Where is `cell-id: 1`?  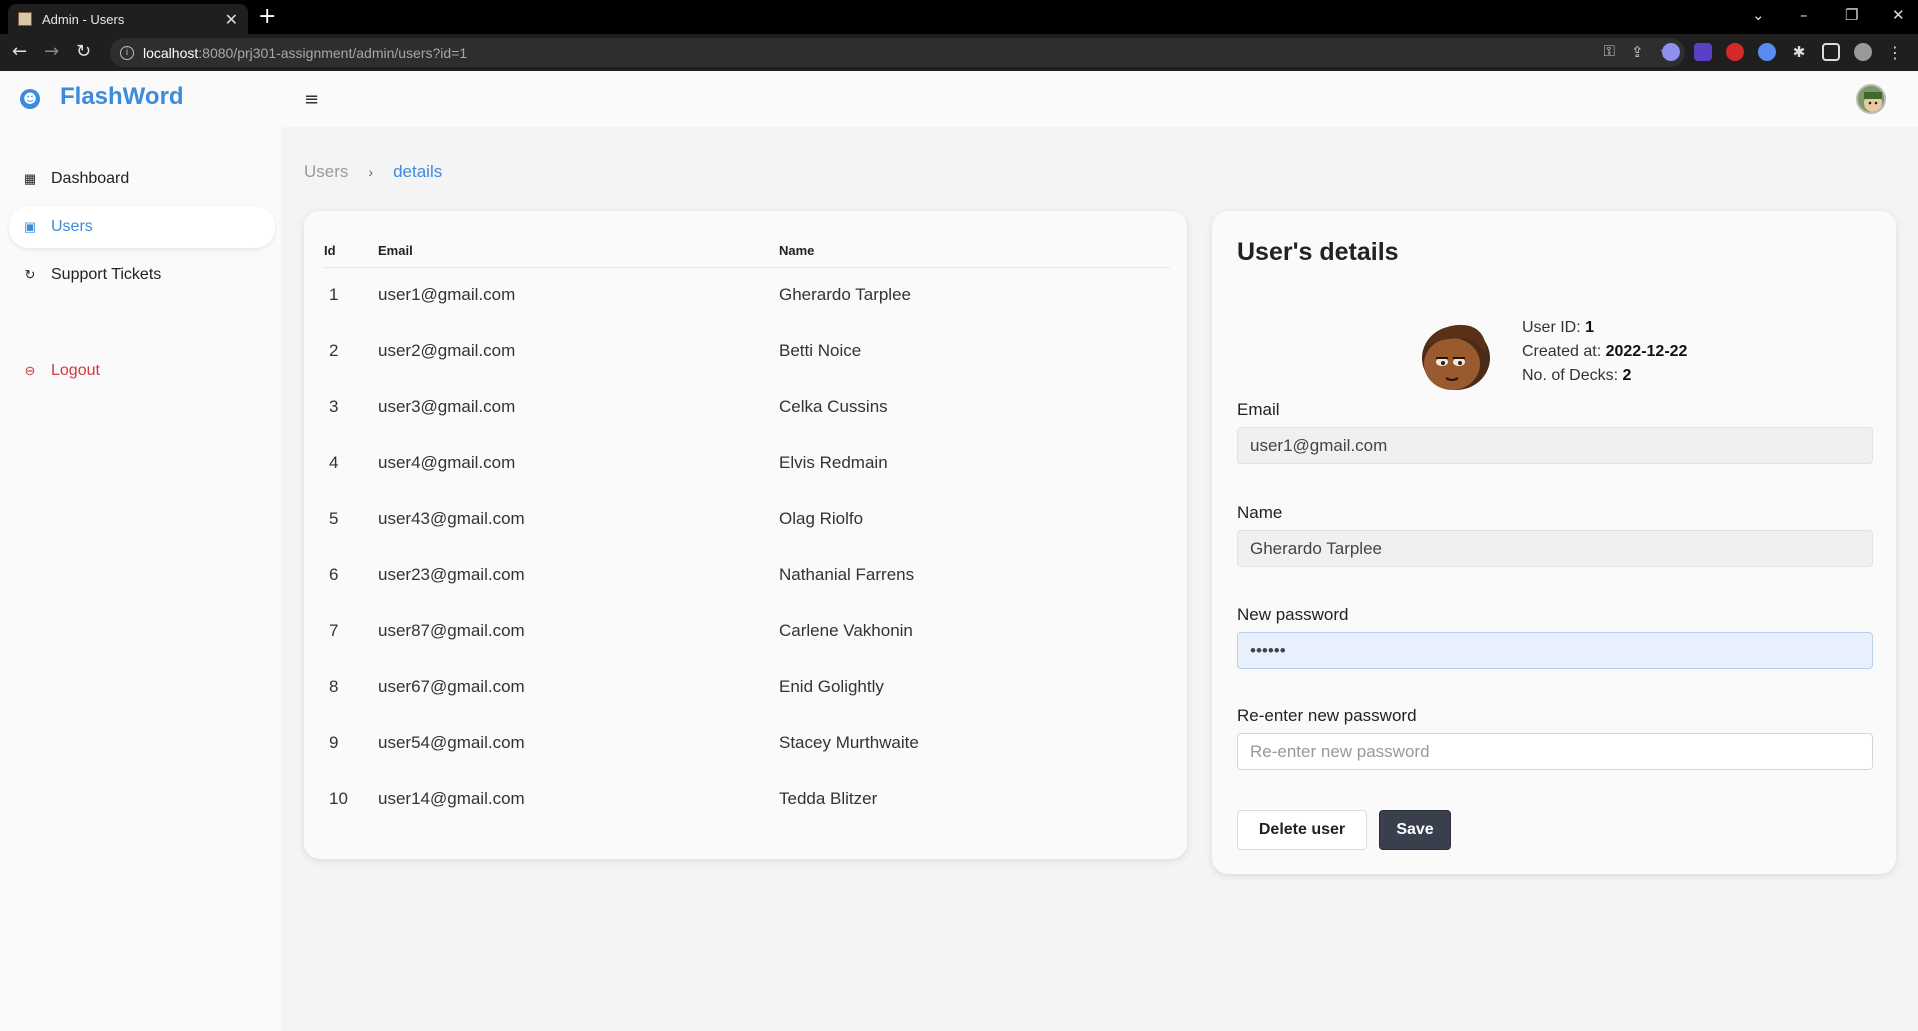 cell-id: 1 is located at coordinates (334, 295).